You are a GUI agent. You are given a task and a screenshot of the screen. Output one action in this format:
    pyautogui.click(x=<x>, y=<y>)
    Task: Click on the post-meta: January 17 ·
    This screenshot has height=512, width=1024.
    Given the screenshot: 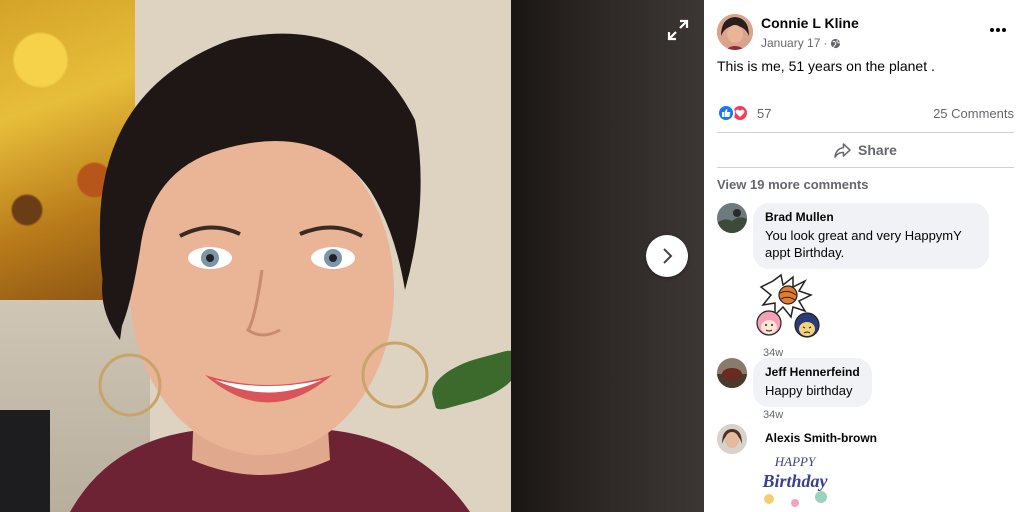 What is the action you would take?
    pyautogui.click(x=810, y=43)
    